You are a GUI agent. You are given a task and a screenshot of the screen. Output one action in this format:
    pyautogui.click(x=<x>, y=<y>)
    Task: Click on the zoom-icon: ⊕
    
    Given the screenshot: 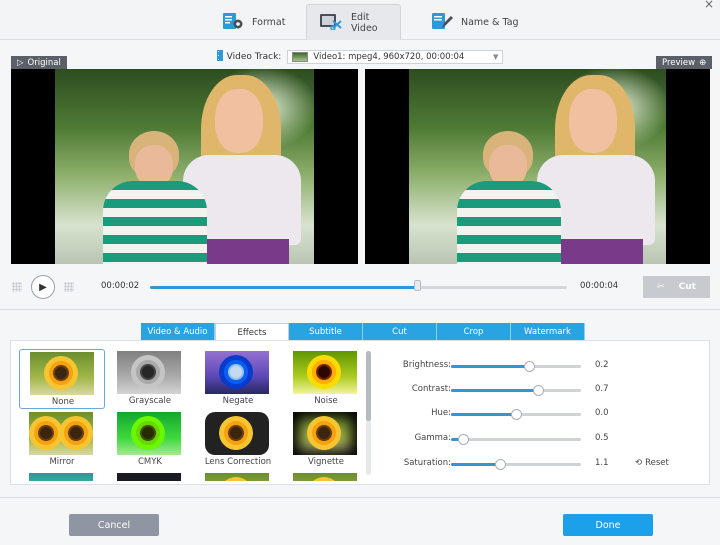 What is the action you would take?
    pyautogui.click(x=702, y=63)
    